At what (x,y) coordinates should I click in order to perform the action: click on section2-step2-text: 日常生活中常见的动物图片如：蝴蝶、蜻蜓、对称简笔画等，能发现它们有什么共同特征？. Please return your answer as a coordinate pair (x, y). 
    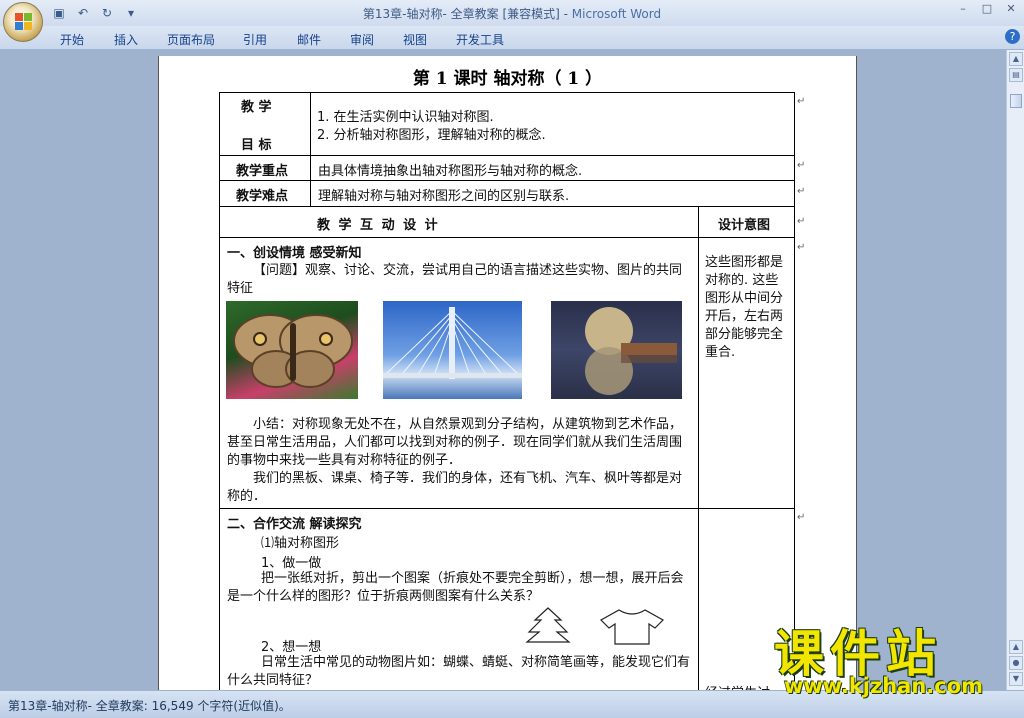
    Looking at the image, I should click on (459, 671).